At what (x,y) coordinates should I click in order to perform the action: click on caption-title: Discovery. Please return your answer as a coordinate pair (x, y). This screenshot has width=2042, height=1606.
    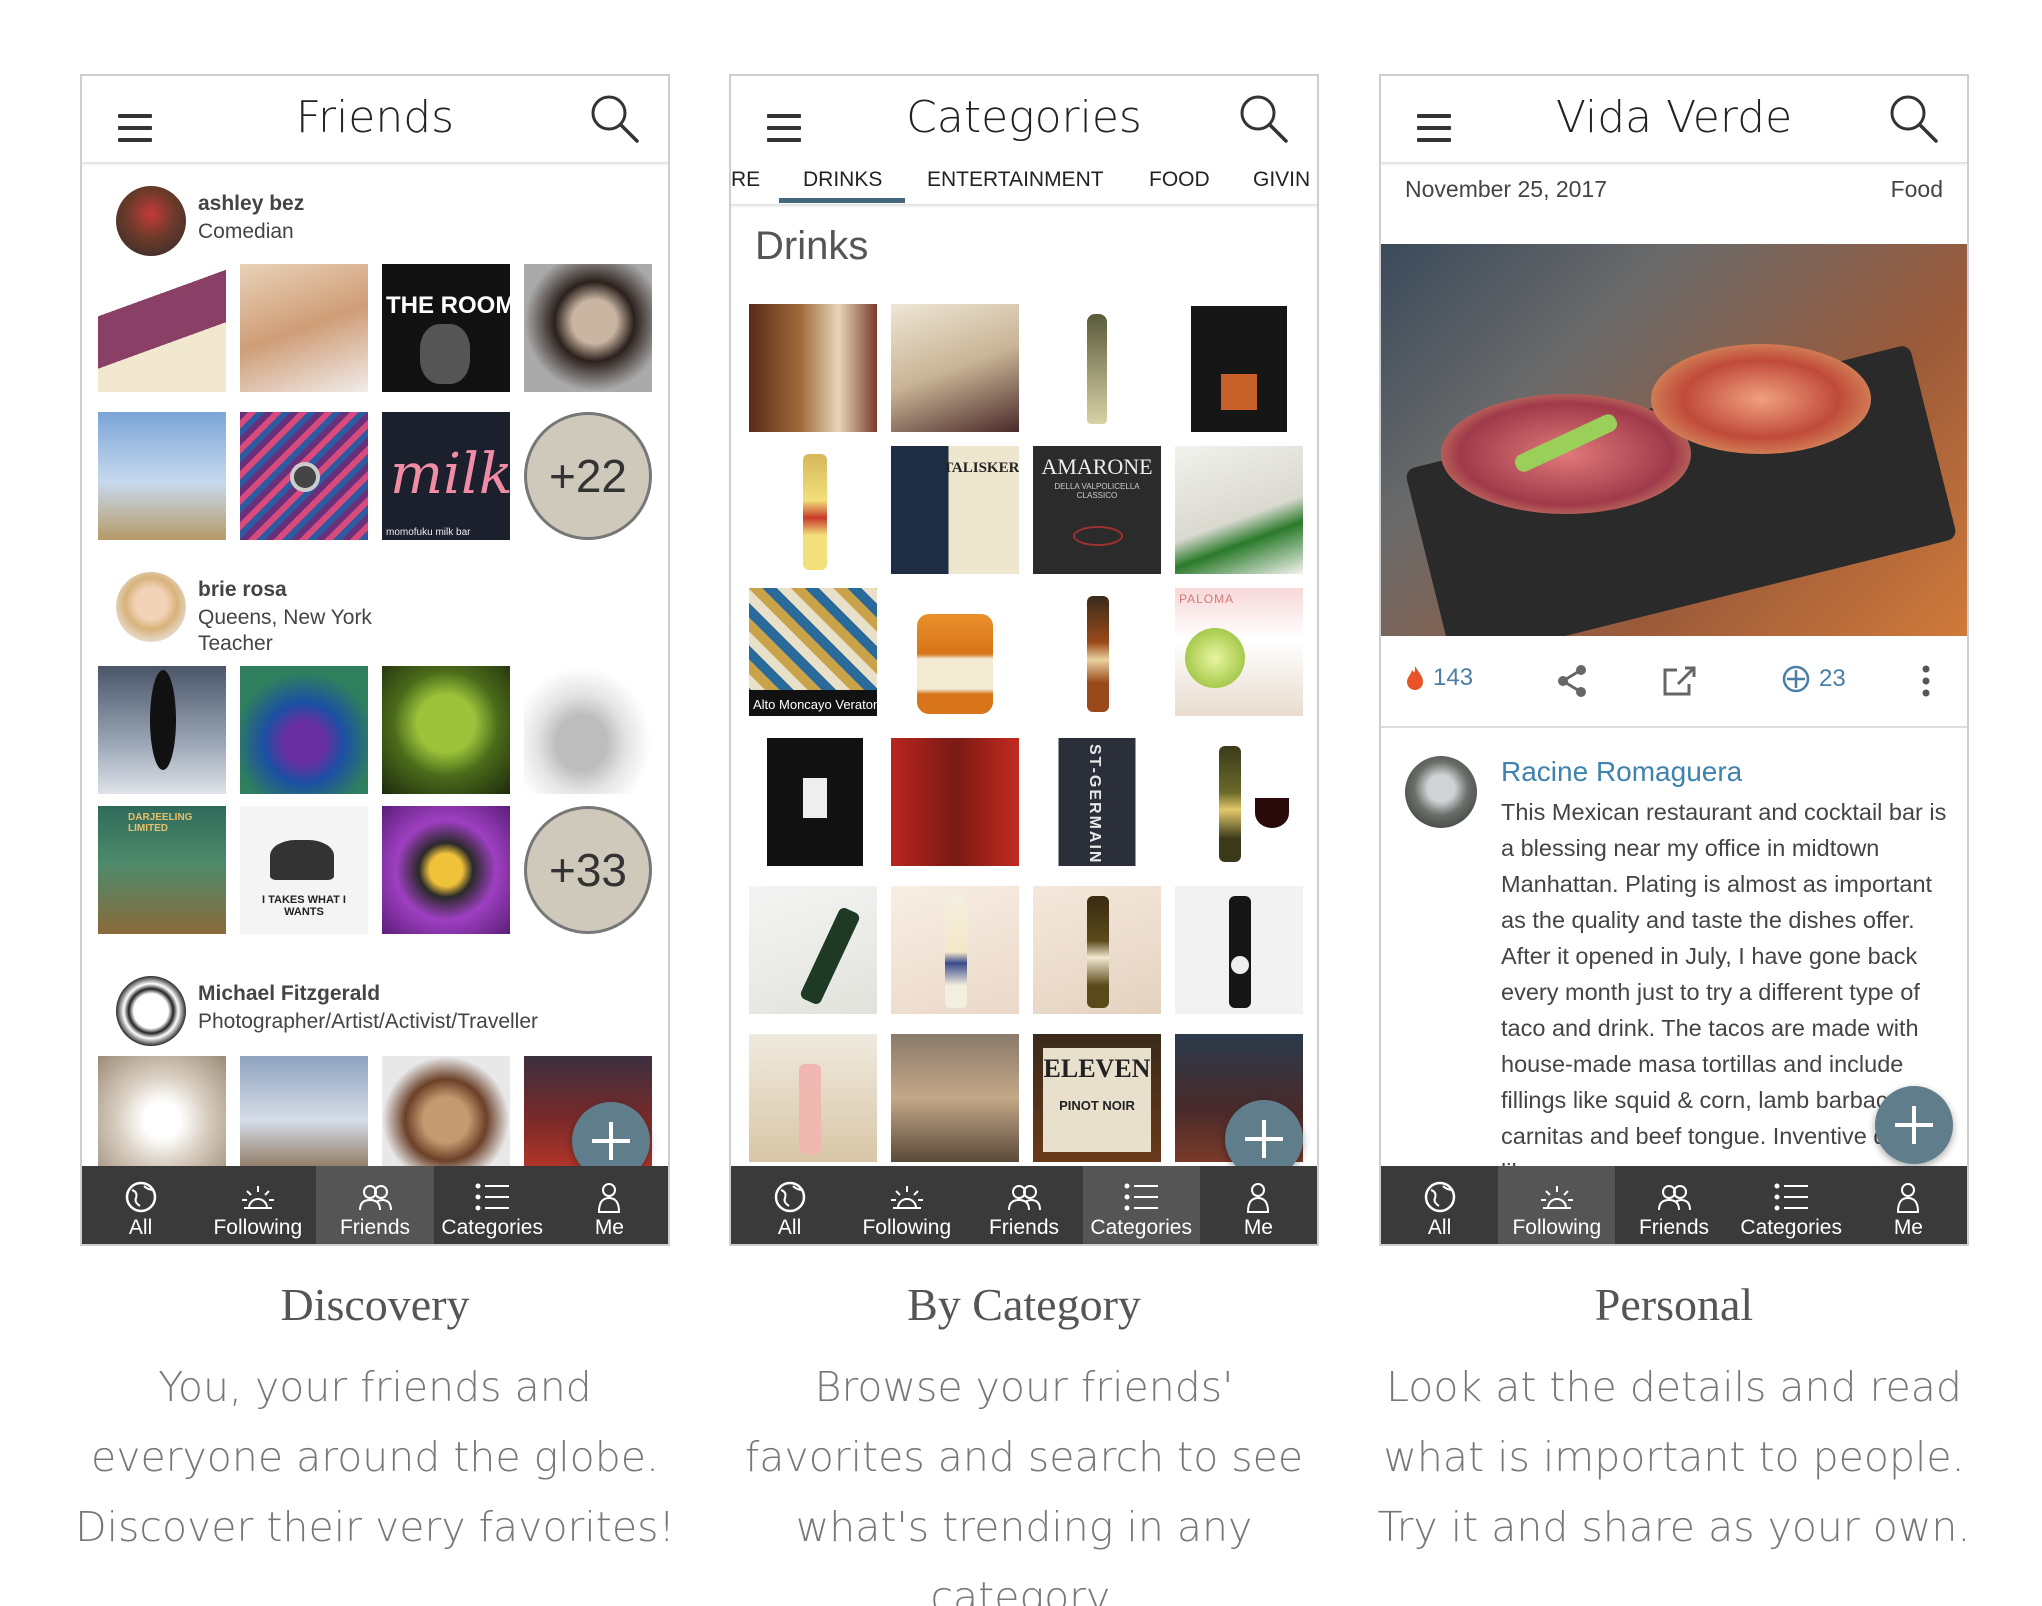
    Looking at the image, I should click on (375, 1304).